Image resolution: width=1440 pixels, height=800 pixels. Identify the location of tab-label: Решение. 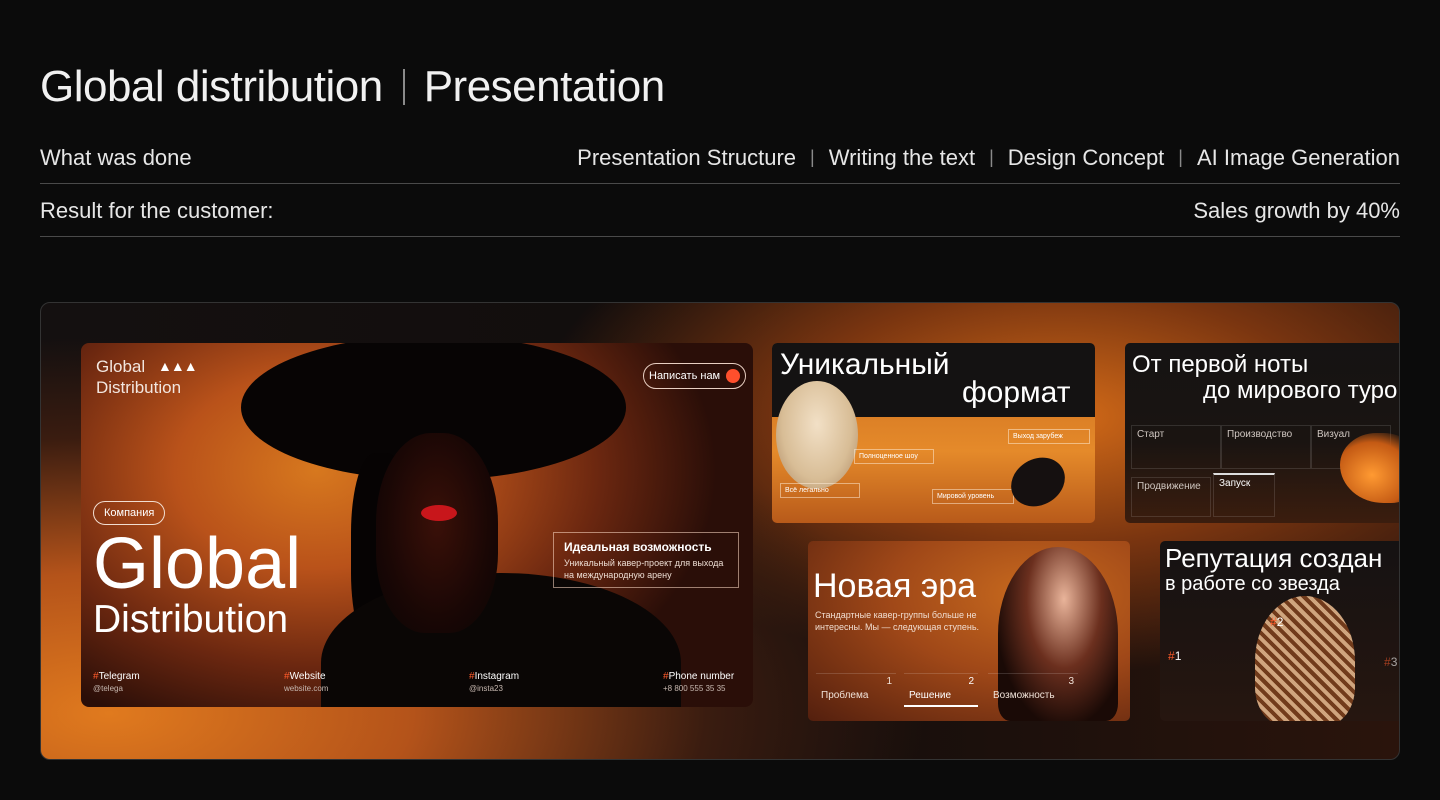
(930, 695).